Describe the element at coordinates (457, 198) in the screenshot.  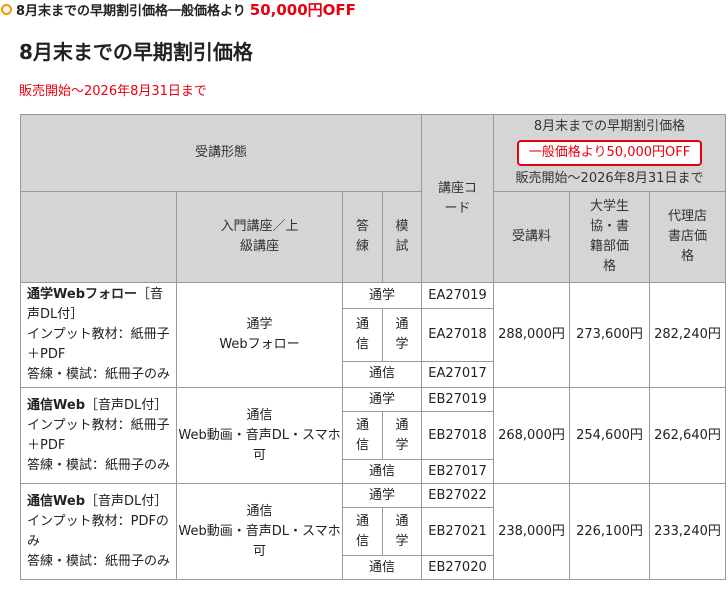
I see `header-course-code: 講座コード` at that location.